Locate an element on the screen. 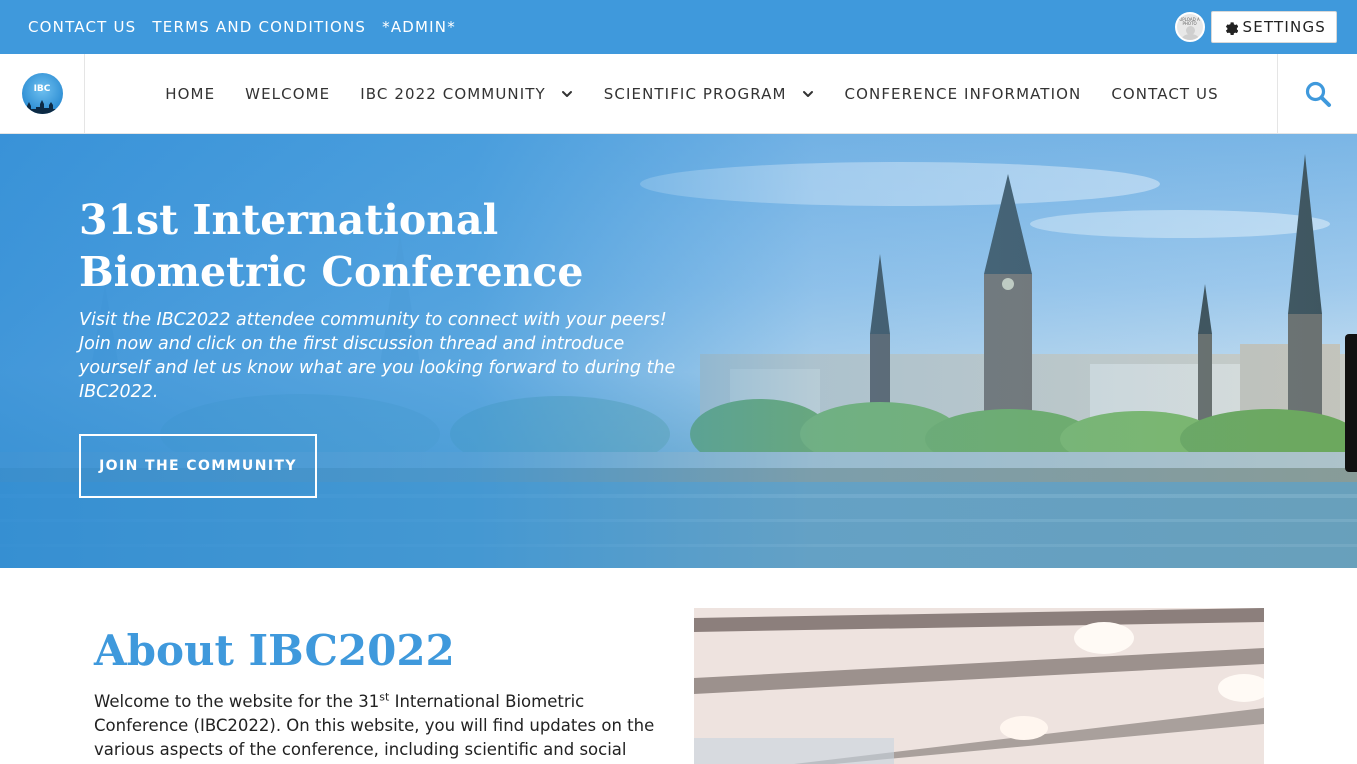 The width and height of the screenshot is (1357, 764). search-button is located at coordinates (1317, 93).